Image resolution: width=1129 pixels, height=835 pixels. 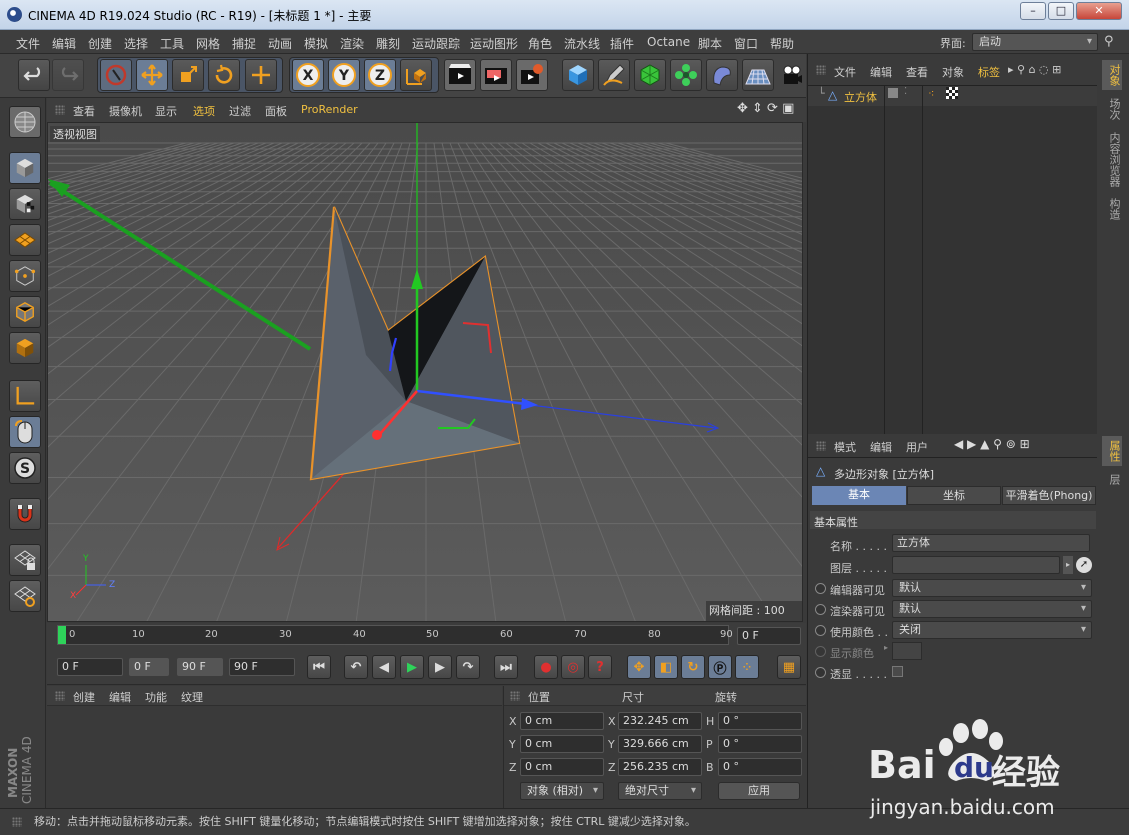 What do you see at coordinates (1112, 479) in the screenshot?
I see `tab-layers: 层` at bounding box center [1112, 479].